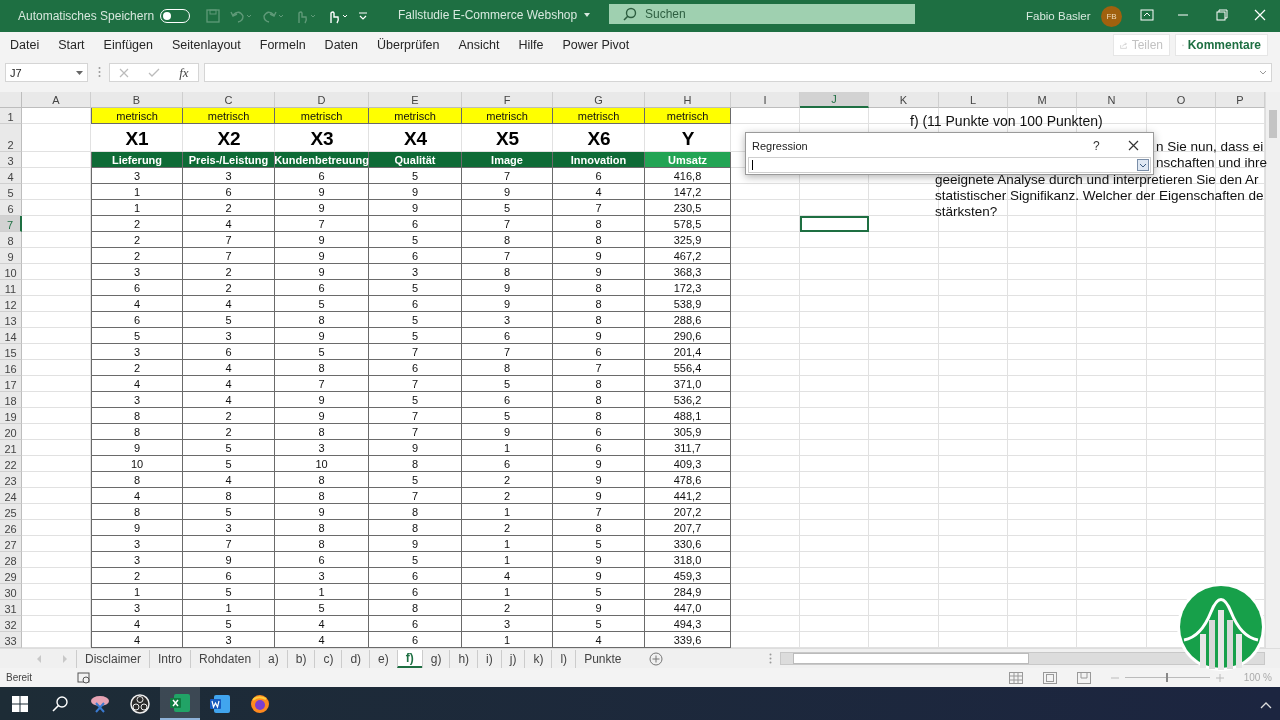 The height and width of the screenshot is (720, 1280). I want to click on sheet-tab: k), so click(538, 658).